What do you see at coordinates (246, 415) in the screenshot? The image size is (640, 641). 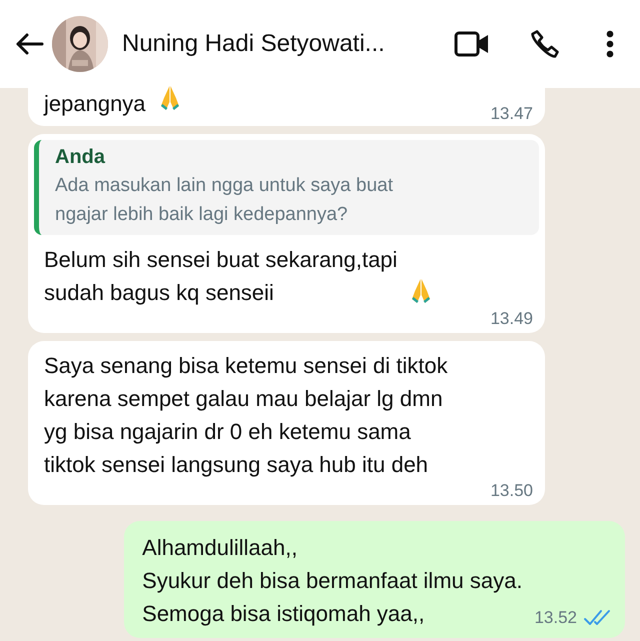 I see `message-text: Saya senang bisa ketemu sensei di tiktok karena sempet galau mau belajar lg dmn yg bisa ngajarin dr 0 eh ketemu sama tiktok sensei langsung saya hub itu deh` at bounding box center [246, 415].